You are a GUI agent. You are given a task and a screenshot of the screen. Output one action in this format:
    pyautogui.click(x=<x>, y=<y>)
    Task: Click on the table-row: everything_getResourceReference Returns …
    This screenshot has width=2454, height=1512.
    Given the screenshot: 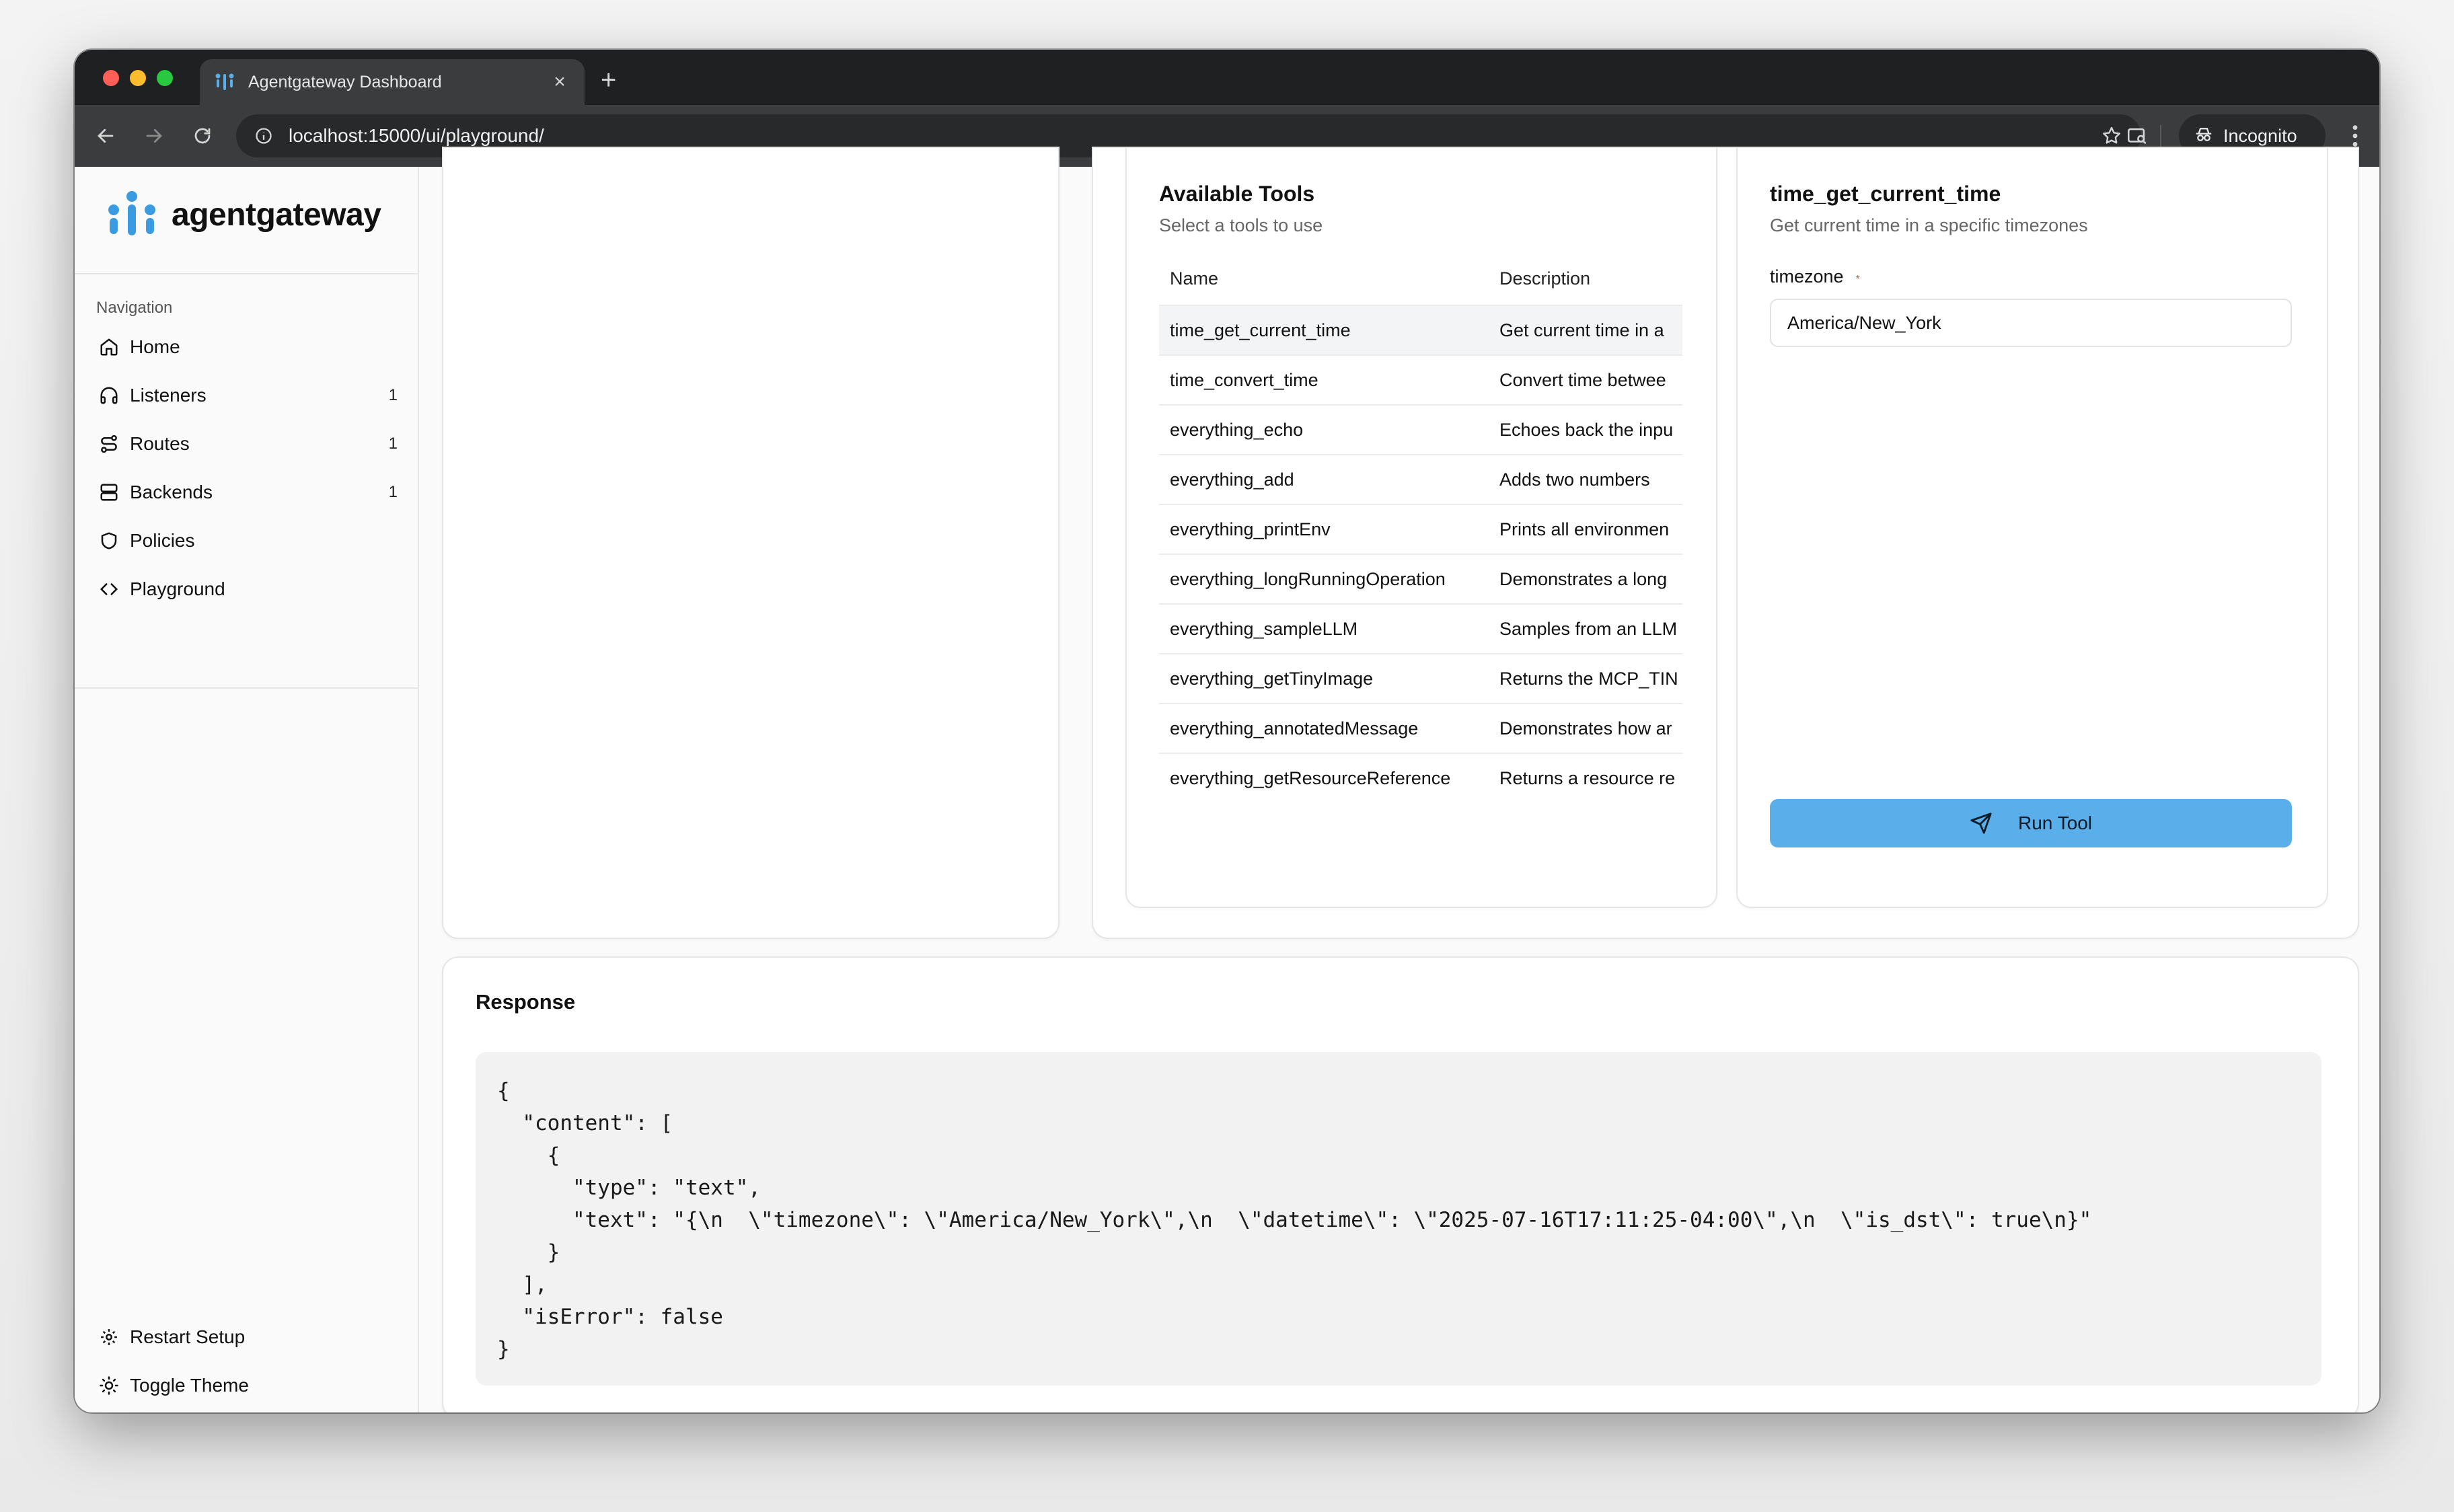 What is the action you would take?
    pyautogui.click(x=1420, y=778)
    